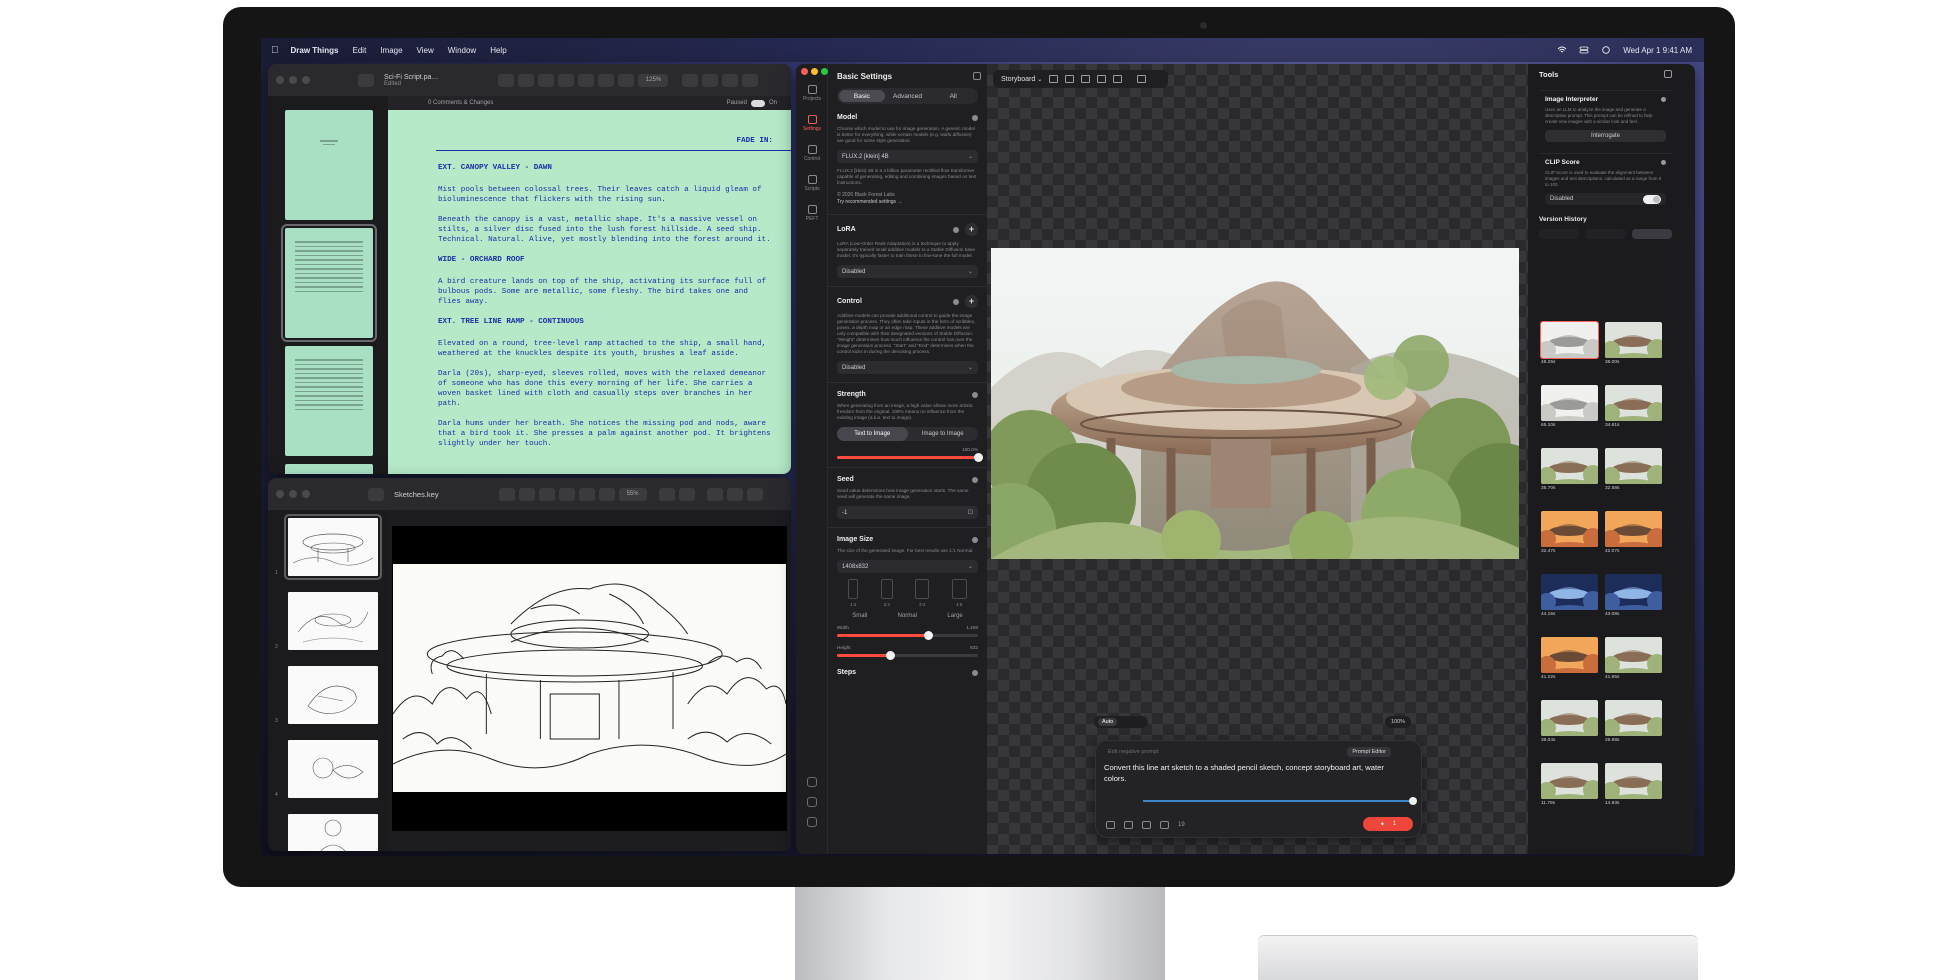  I want to click on history-tab-starred, so click(1651, 234).